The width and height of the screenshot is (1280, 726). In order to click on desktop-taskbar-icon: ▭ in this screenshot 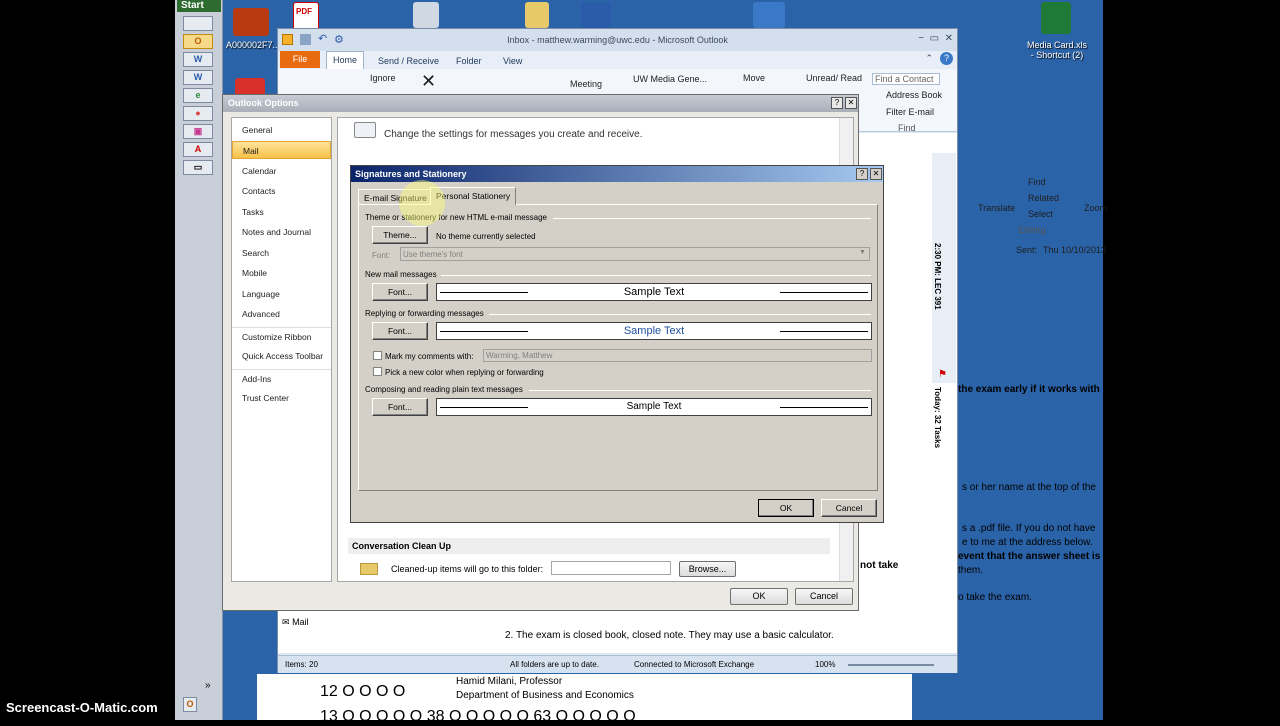, I will do `click(198, 167)`.